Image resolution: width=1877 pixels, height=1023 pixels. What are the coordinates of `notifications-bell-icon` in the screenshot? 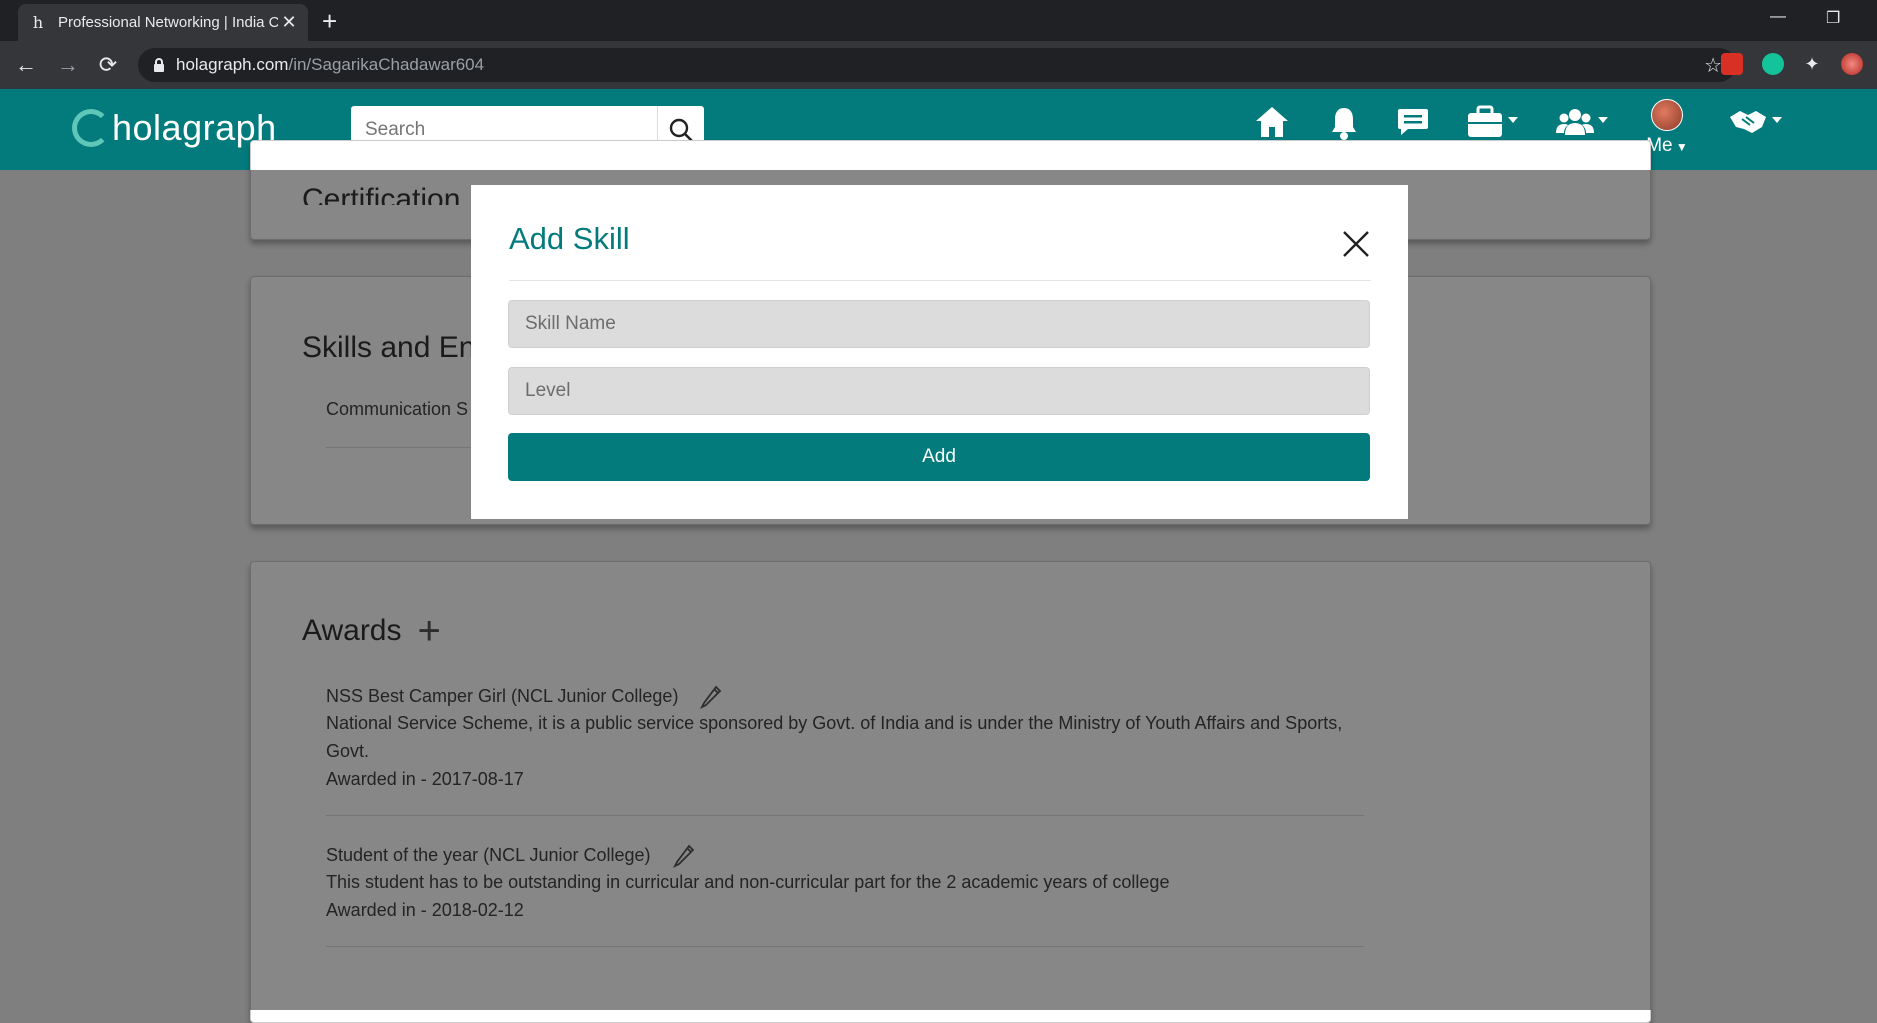 It's located at (1344, 123).